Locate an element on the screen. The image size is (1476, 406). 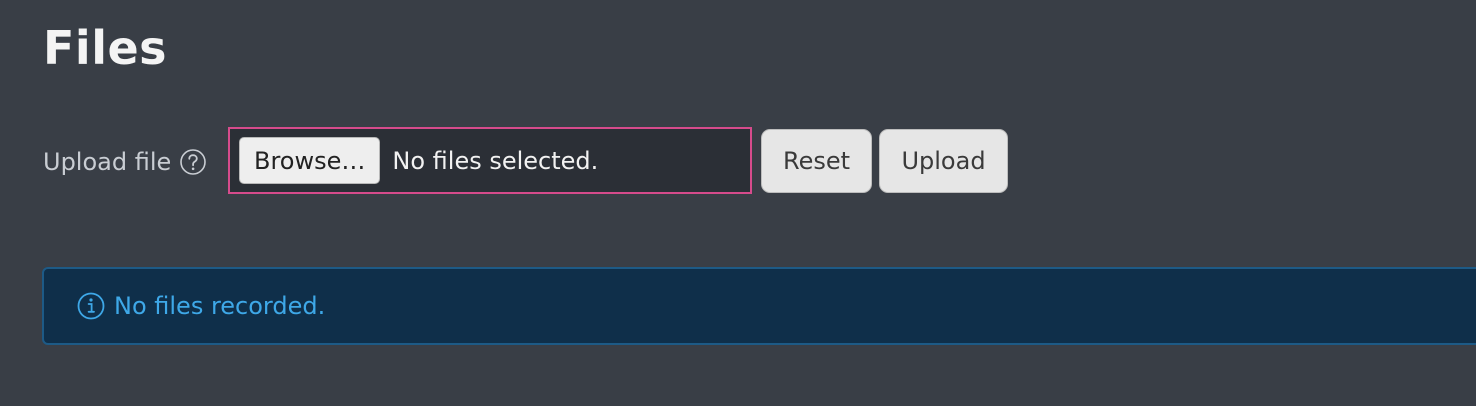
reset-button: Reset is located at coordinates (816, 161).